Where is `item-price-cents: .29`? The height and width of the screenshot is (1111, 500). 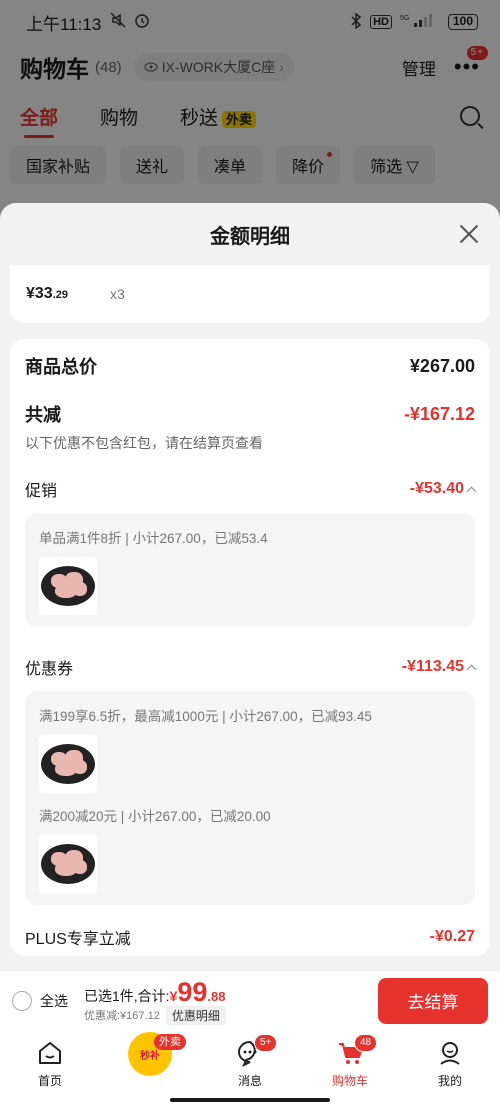
item-price-cents: .29 is located at coordinates (60, 295).